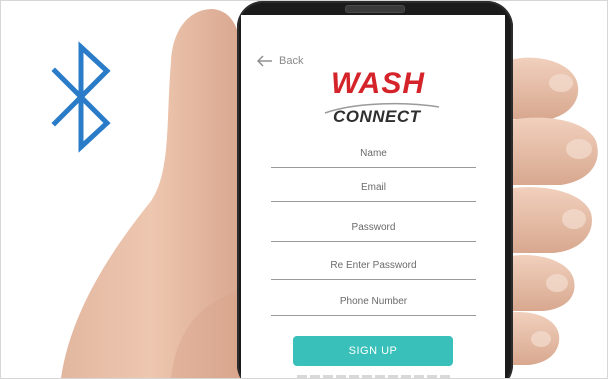  I want to click on reenter-password-field: Re Enter Password, so click(373, 266).